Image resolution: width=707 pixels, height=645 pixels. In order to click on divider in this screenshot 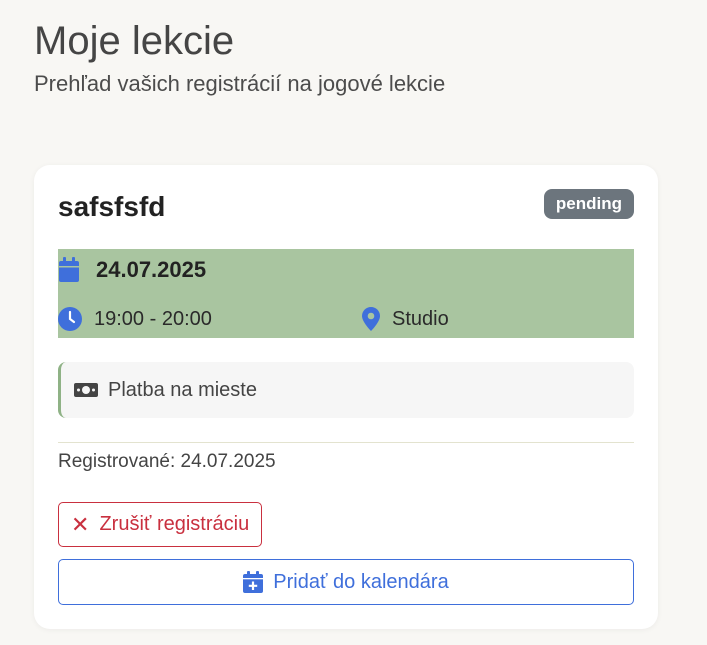, I will do `click(346, 442)`.